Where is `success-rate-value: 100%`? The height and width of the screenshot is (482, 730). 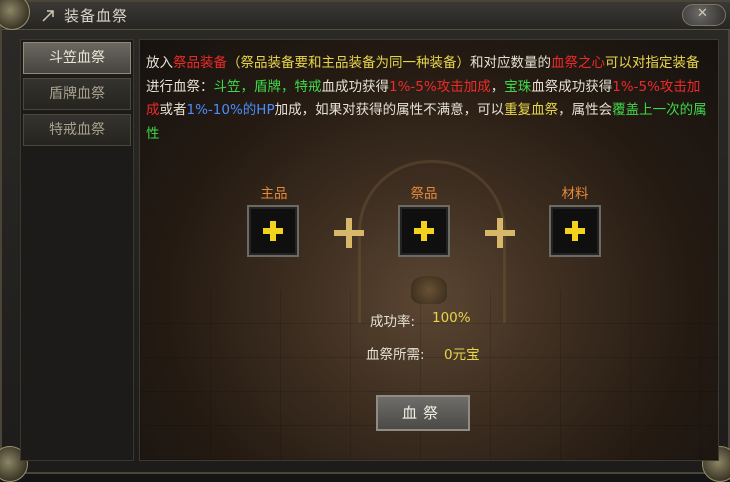 success-rate-value: 100% is located at coordinates (451, 318).